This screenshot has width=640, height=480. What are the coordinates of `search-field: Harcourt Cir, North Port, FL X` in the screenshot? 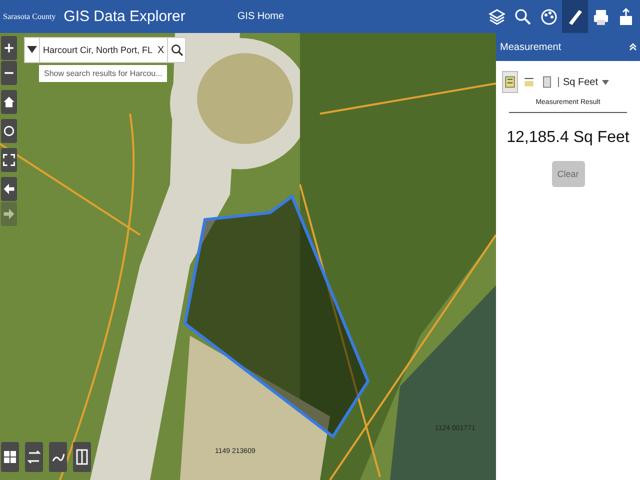 It's located at (105, 50).